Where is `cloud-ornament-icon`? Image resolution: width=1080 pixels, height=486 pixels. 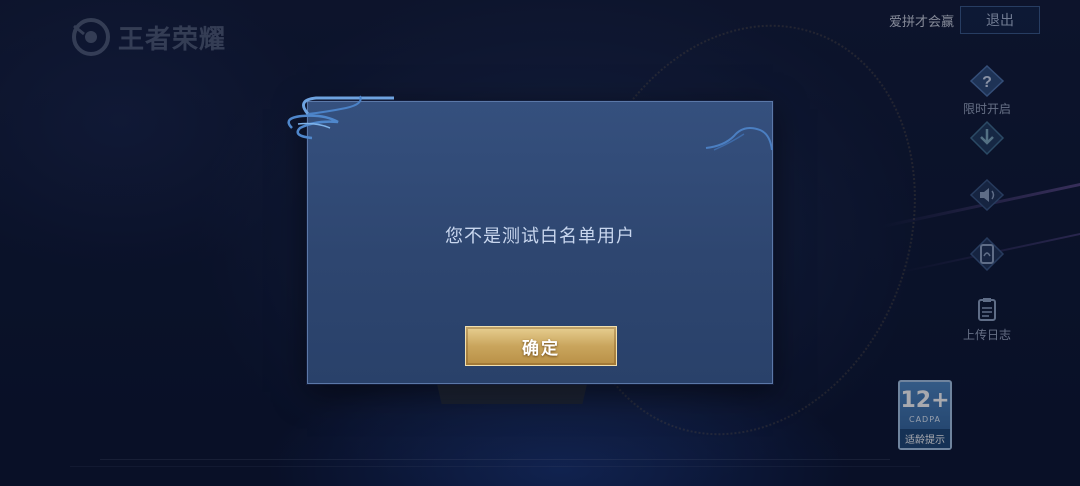
cloud-ornament-icon is located at coordinates (340, 117).